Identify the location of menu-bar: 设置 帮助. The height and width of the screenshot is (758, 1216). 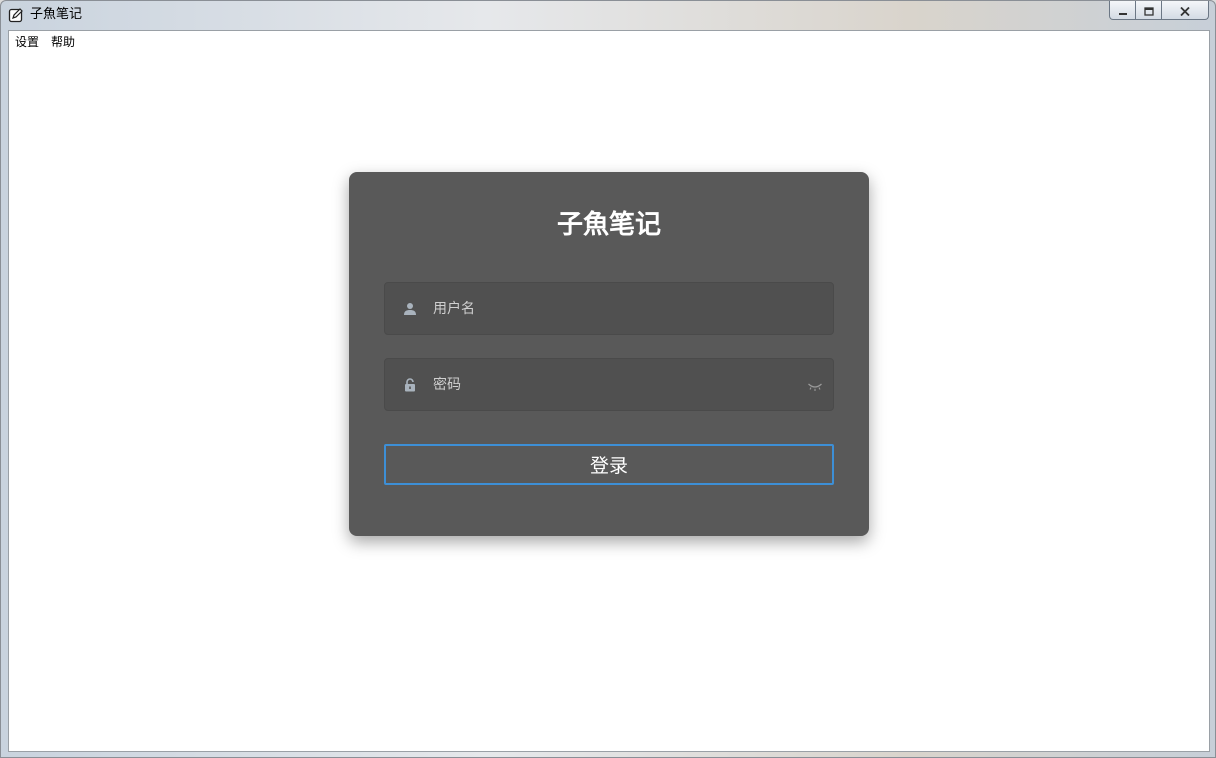
(45, 42).